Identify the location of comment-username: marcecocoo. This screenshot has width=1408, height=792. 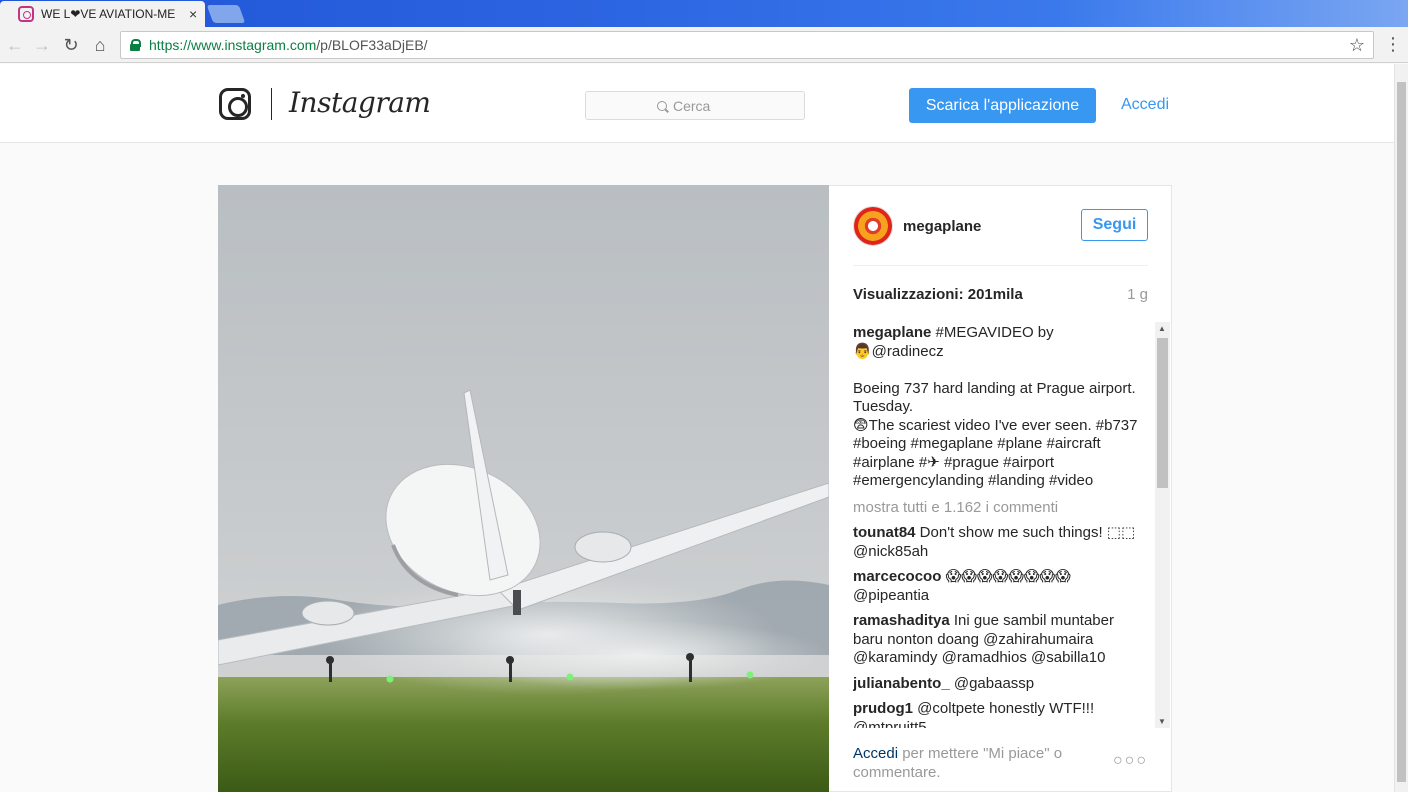
(897, 576).